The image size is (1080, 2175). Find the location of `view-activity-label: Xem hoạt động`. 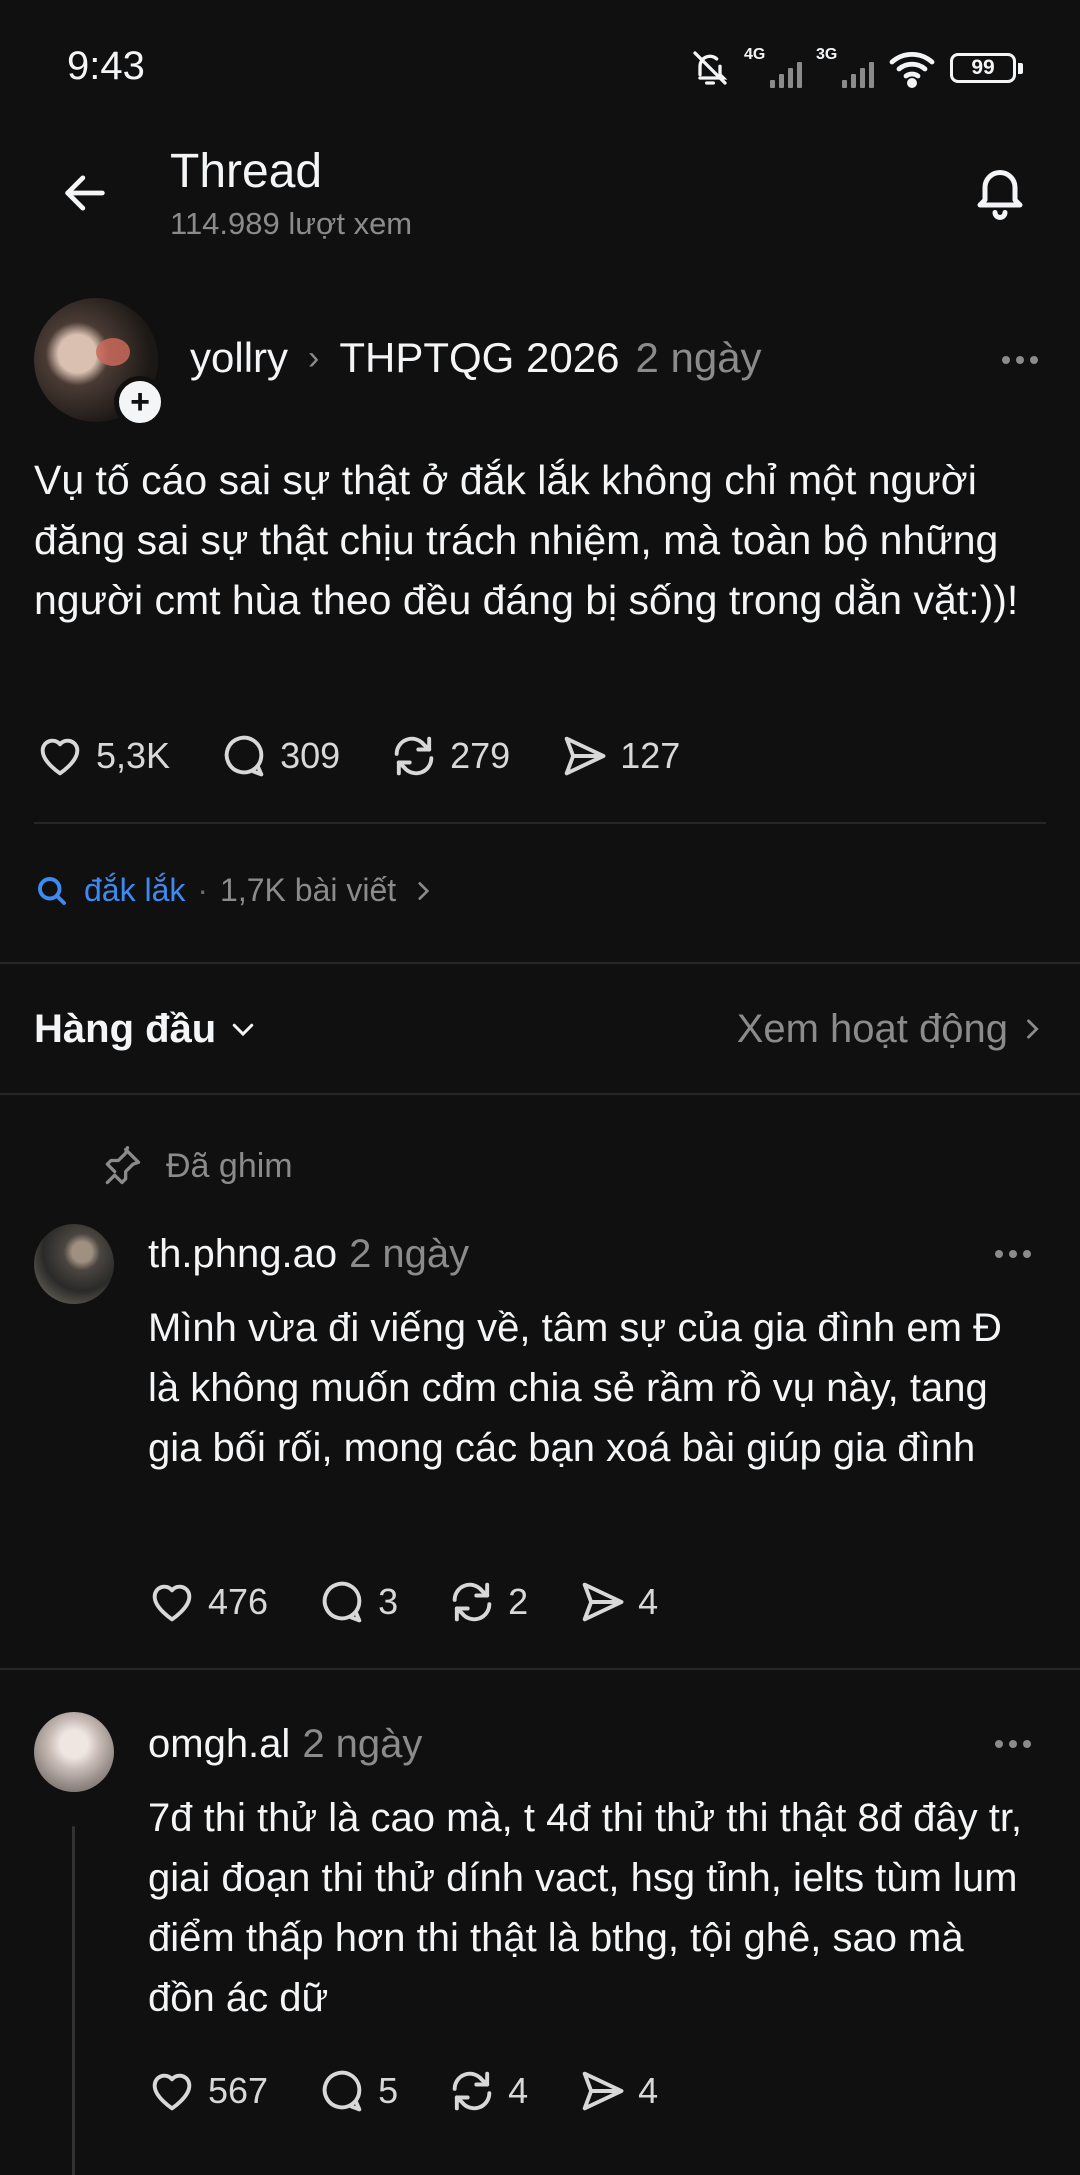

view-activity-label: Xem hoạt động is located at coordinates (872, 1028).